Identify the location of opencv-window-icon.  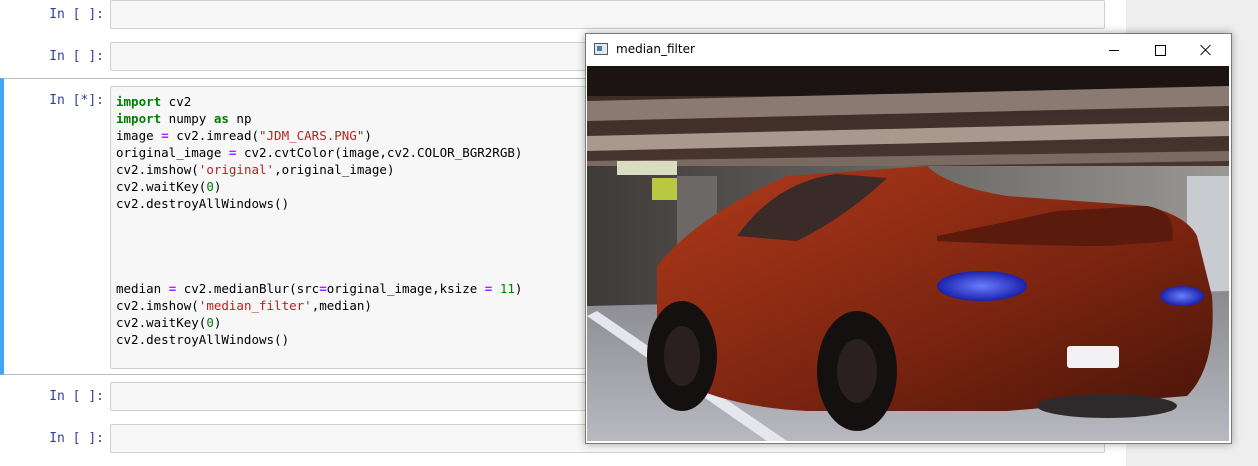
(601, 49).